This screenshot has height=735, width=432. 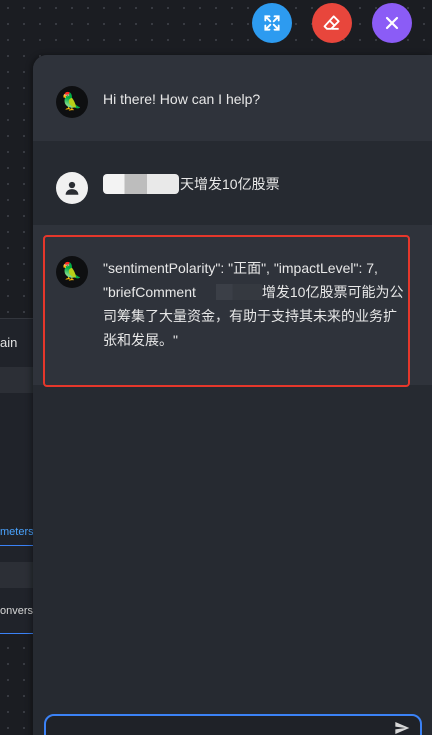 I want to click on close-button, so click(x=392, y=23).